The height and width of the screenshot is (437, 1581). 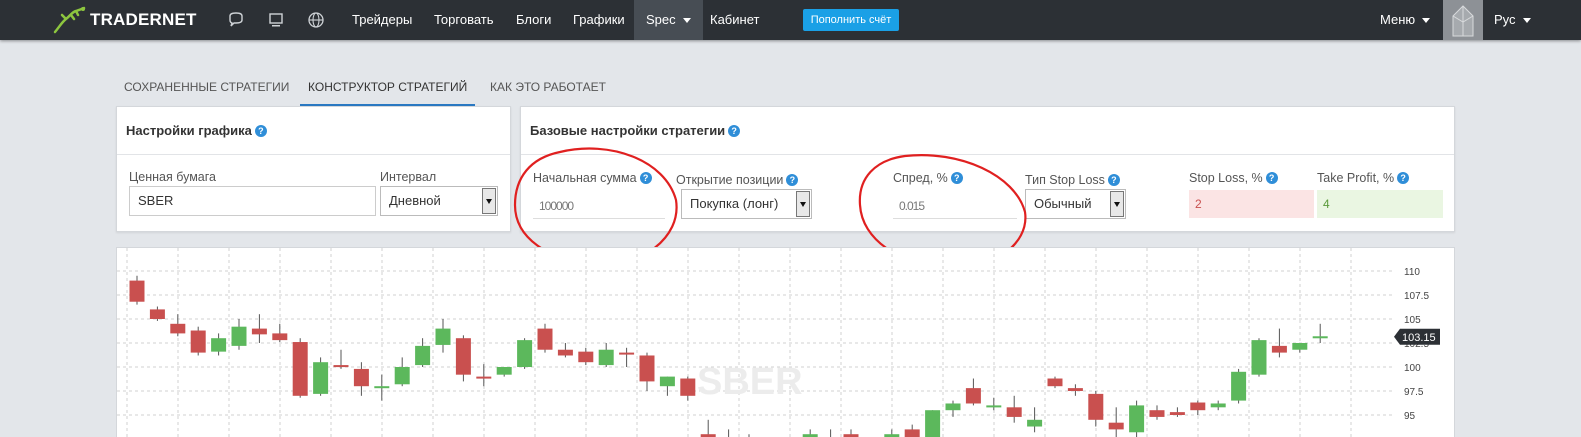 What do you see at coordinates (1412, 368) in the screenshot?
I see `y-tick-label: 100` at bounding box center [1412, 368].